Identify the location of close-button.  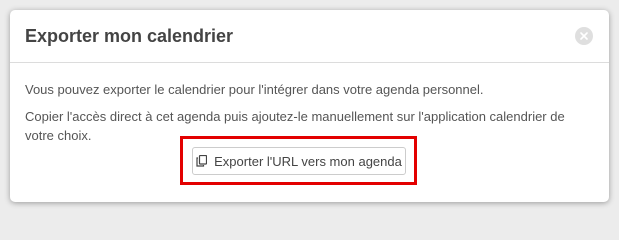
(584, 36).